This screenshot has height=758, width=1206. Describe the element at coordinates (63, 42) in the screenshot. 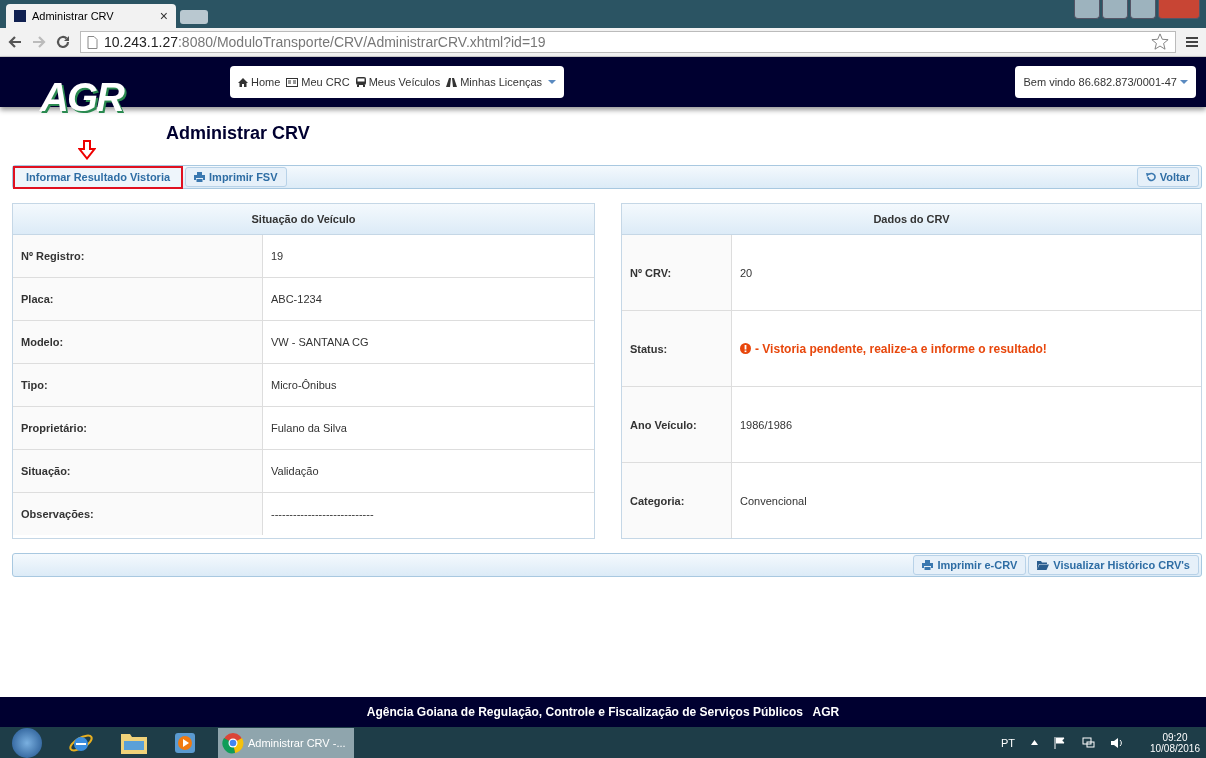

I see `reload-icon` at that location.